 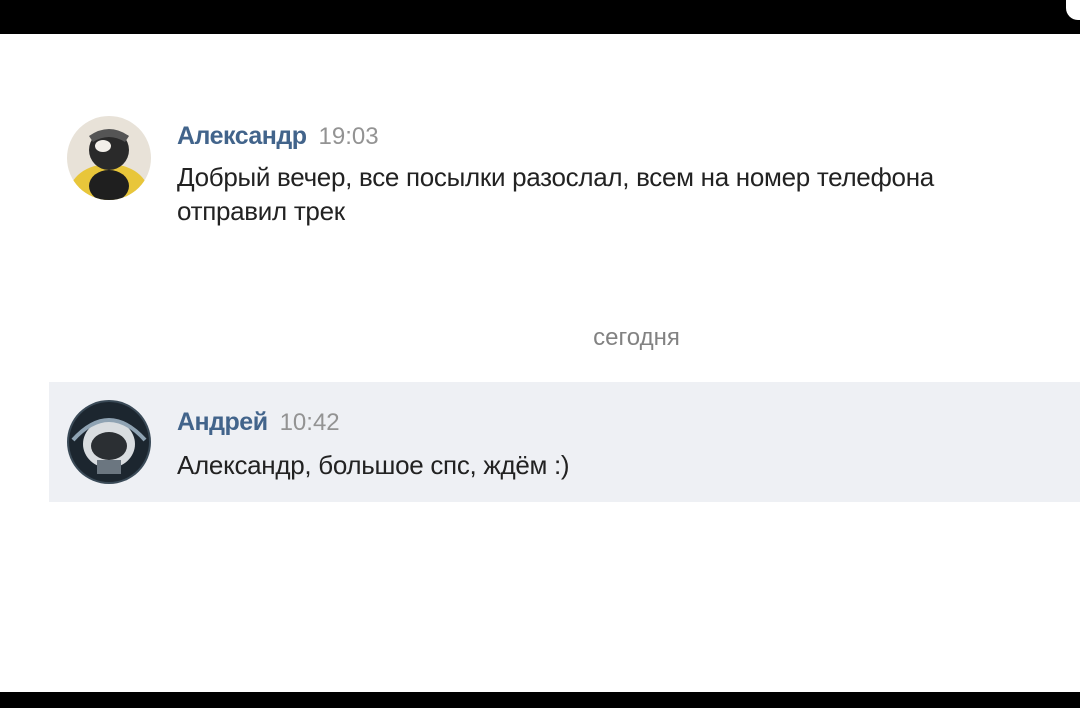 I want to click on date-separator: сегодня, so click(x=636, y=337).